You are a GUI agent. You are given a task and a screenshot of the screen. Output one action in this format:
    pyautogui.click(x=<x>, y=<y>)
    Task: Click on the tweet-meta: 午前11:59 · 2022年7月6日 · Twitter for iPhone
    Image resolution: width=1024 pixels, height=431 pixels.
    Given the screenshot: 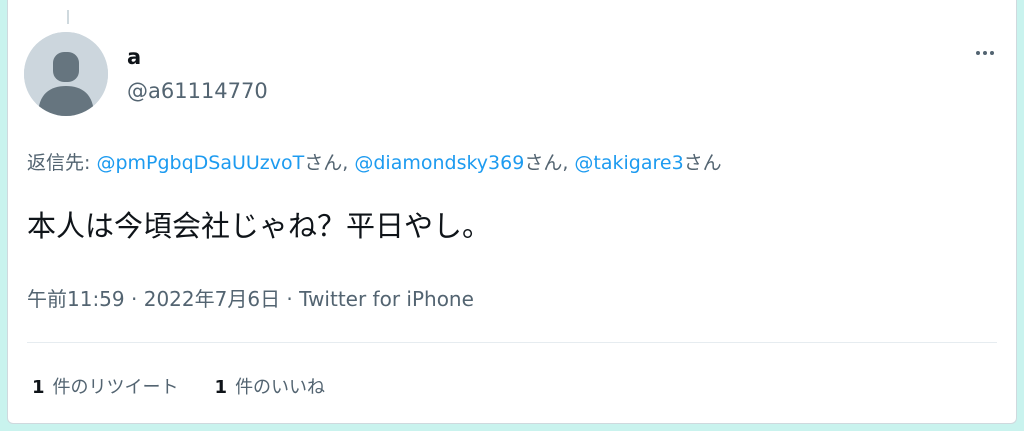 What is the action you would take?
    pyautogui.click(x=250, y=299)
    